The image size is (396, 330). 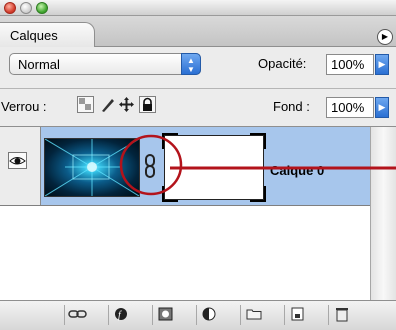 I want to click on link-layers-icon, so click(x=77, y=314).